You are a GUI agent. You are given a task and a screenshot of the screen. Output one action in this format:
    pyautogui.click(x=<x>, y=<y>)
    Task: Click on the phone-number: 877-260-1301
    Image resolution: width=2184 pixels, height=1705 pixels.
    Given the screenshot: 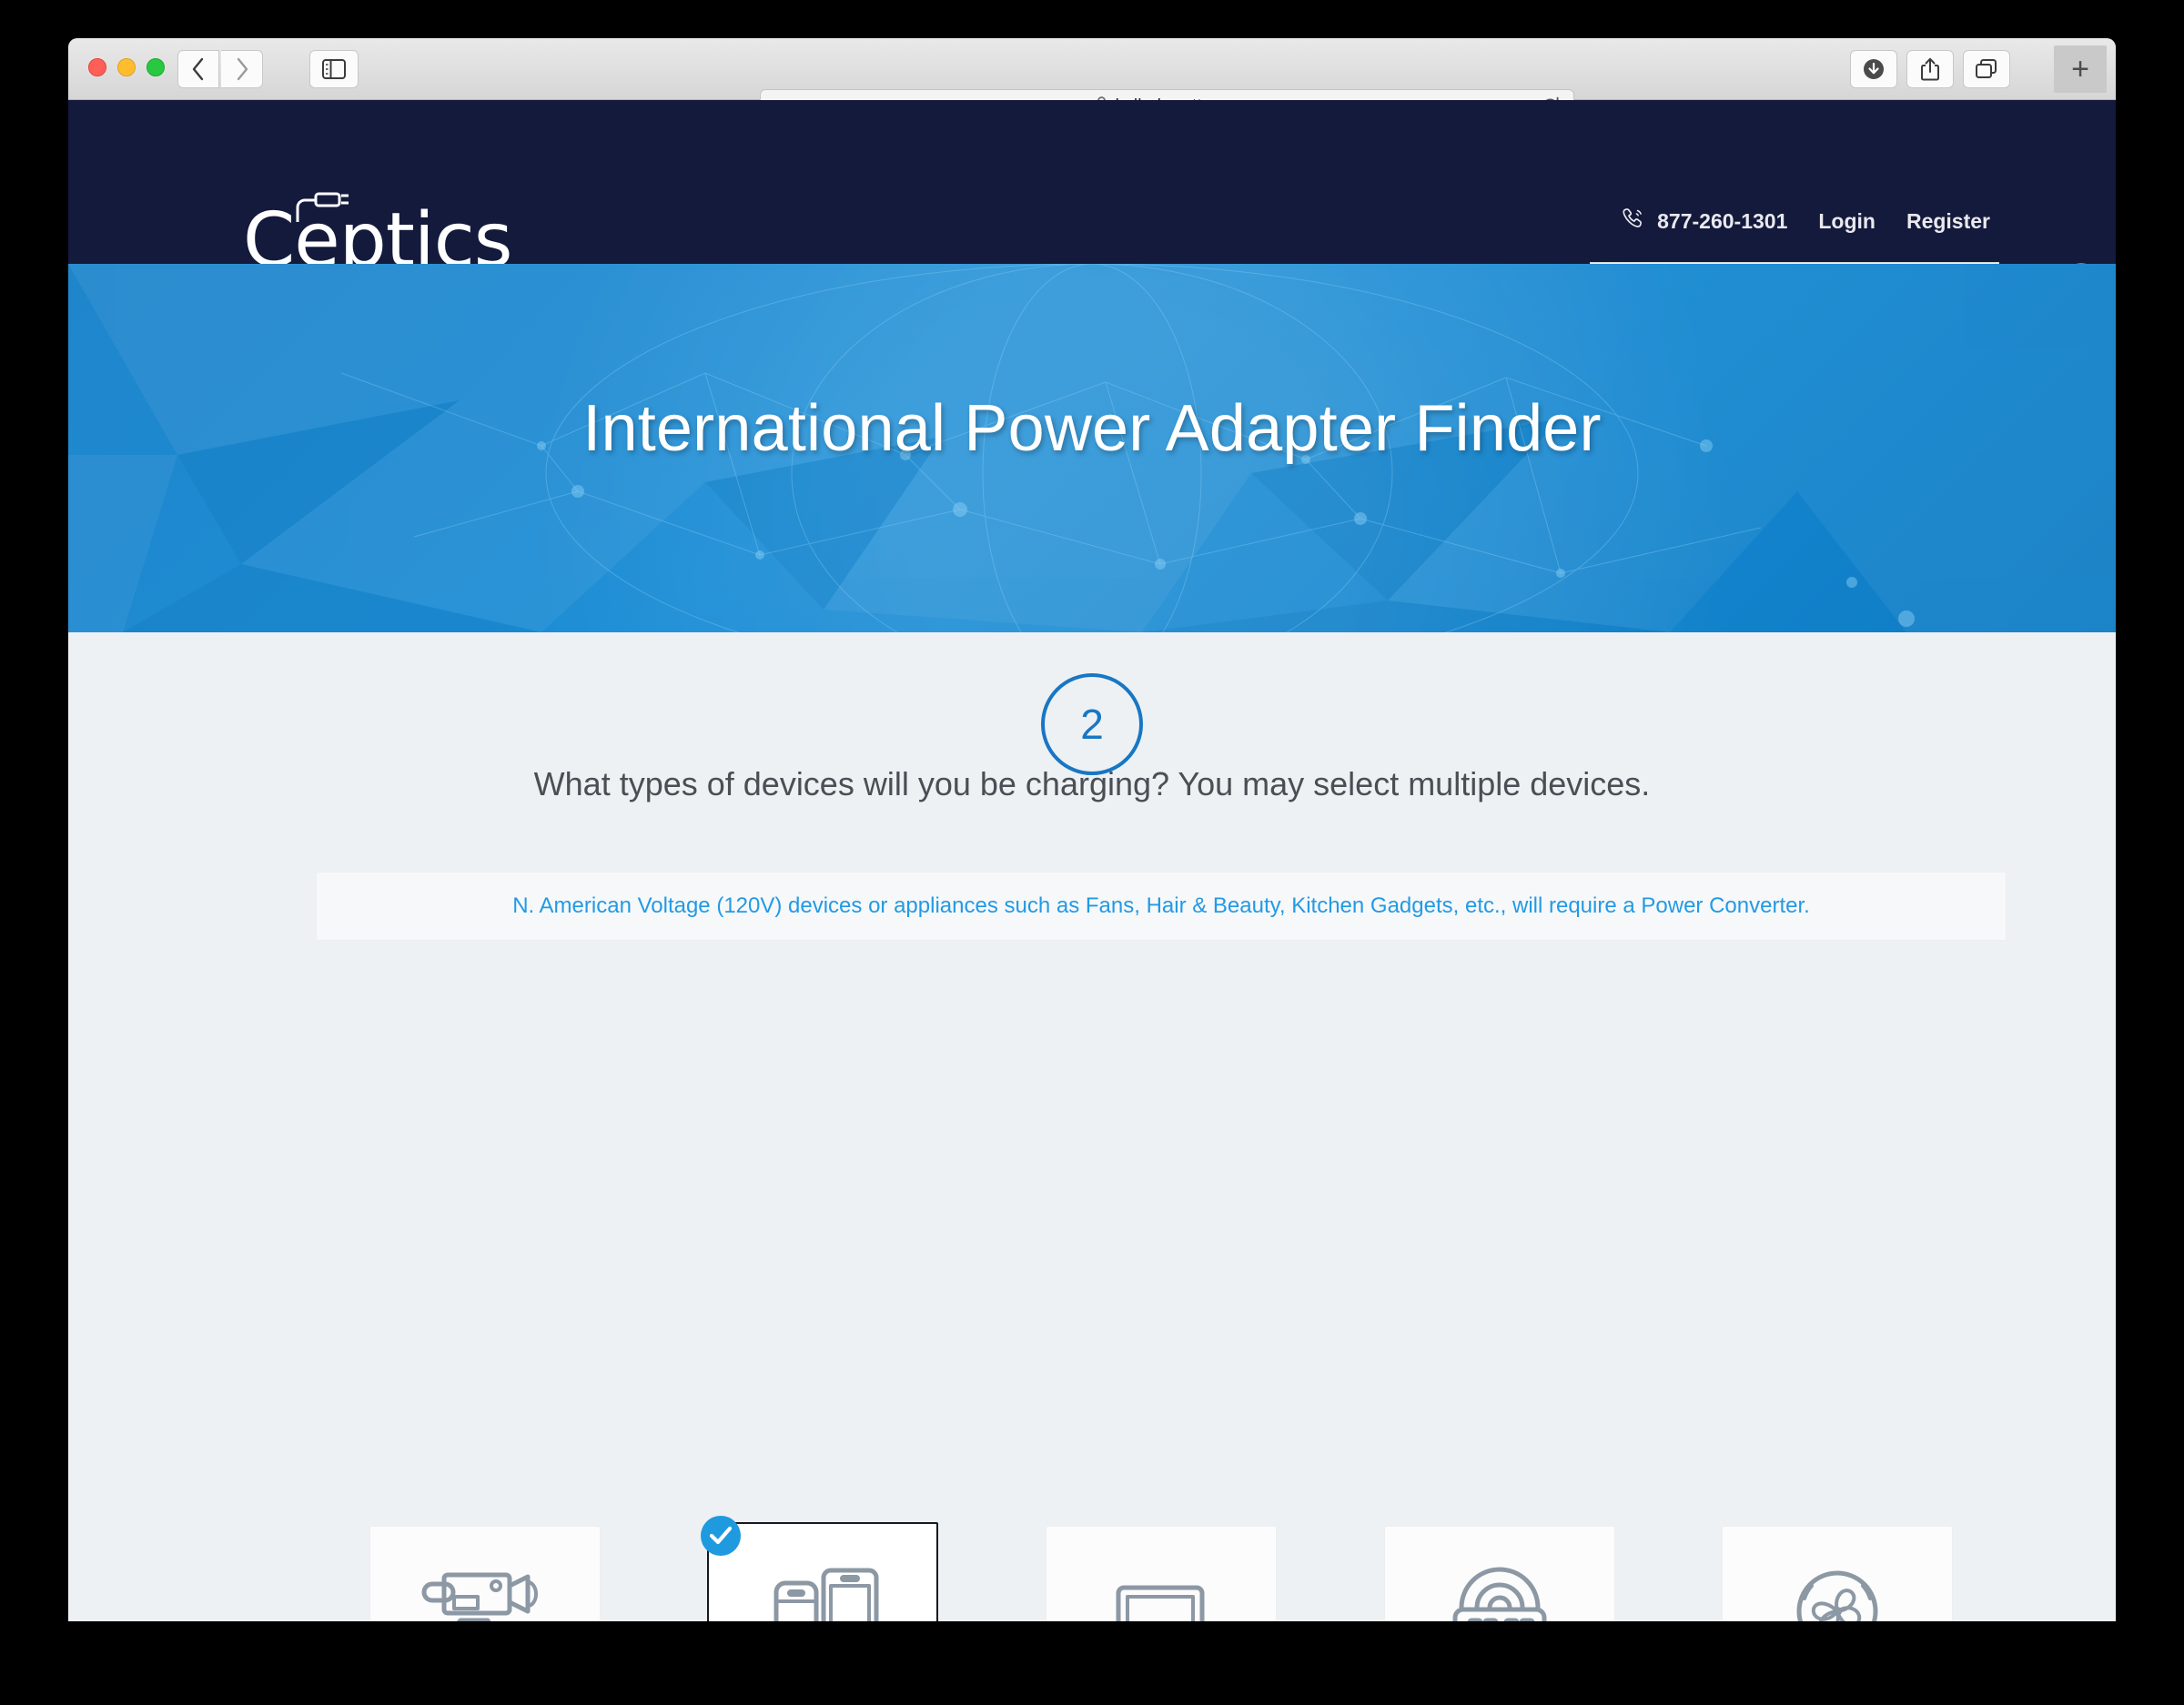 What is the action you would take?
    pyautogui.click(x=1704, y=222)
    